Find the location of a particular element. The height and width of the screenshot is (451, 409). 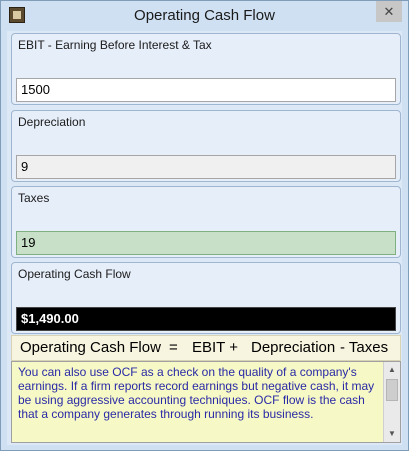

title-bar: Operating Cash Flow ✕ is located at coordinates (204, 16).